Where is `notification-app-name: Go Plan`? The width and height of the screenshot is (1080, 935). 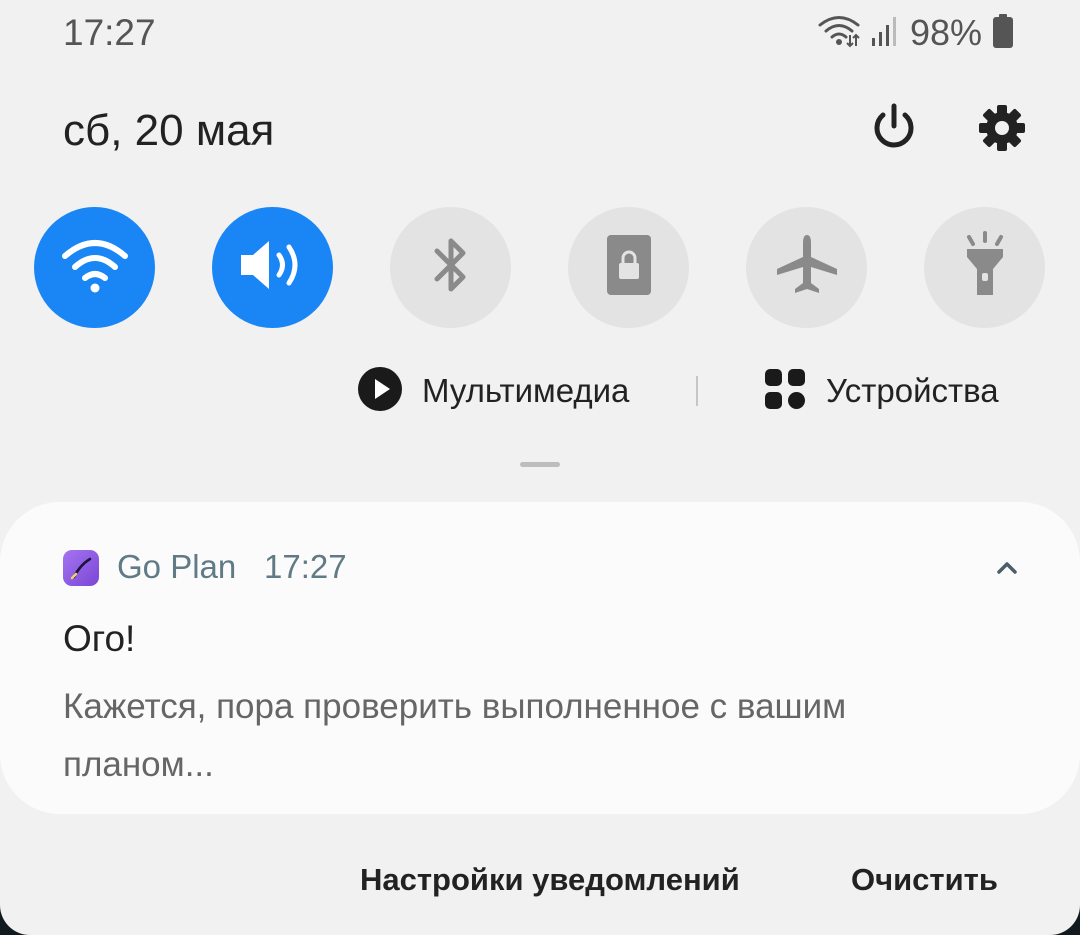 notification-app-name: Go Plan is located at coordinates (177, 566).